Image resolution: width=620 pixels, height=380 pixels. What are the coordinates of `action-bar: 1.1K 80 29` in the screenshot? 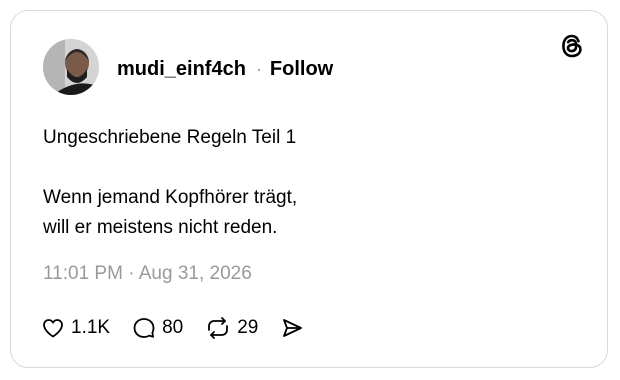 It's located at (183, 328).